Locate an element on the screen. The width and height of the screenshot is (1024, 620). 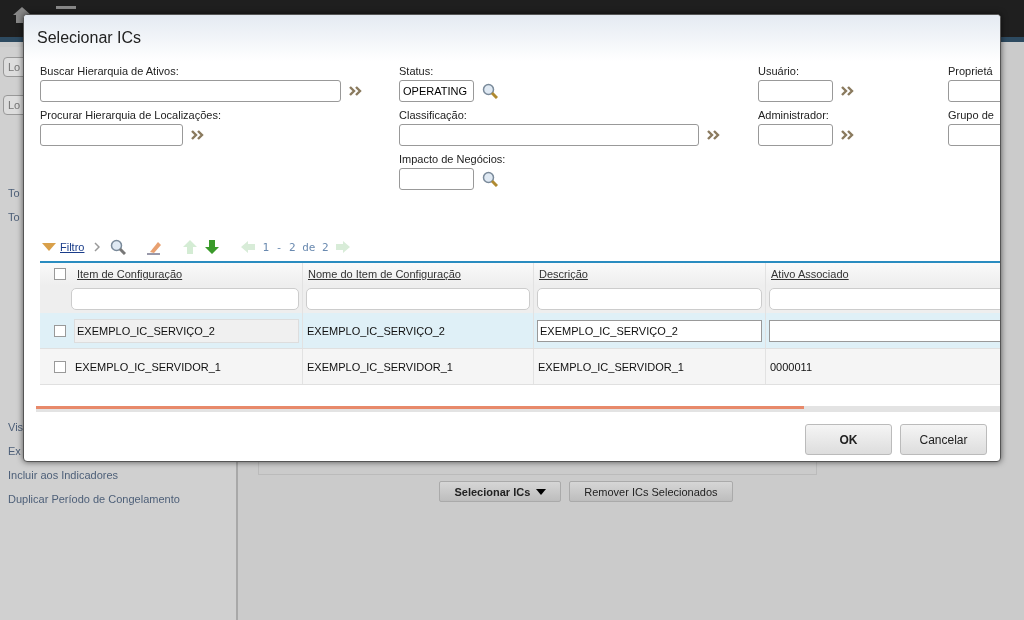
table-cell: EXEMPLO_IC_SERVIÇO_2 is located at coordinates (375, 330).